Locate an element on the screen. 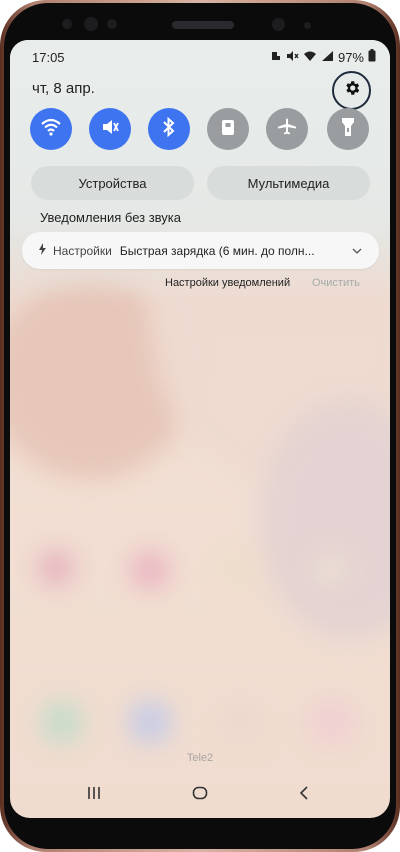 This screenshot has width=400, height=852. home-button is located at coordinates (200, 795).